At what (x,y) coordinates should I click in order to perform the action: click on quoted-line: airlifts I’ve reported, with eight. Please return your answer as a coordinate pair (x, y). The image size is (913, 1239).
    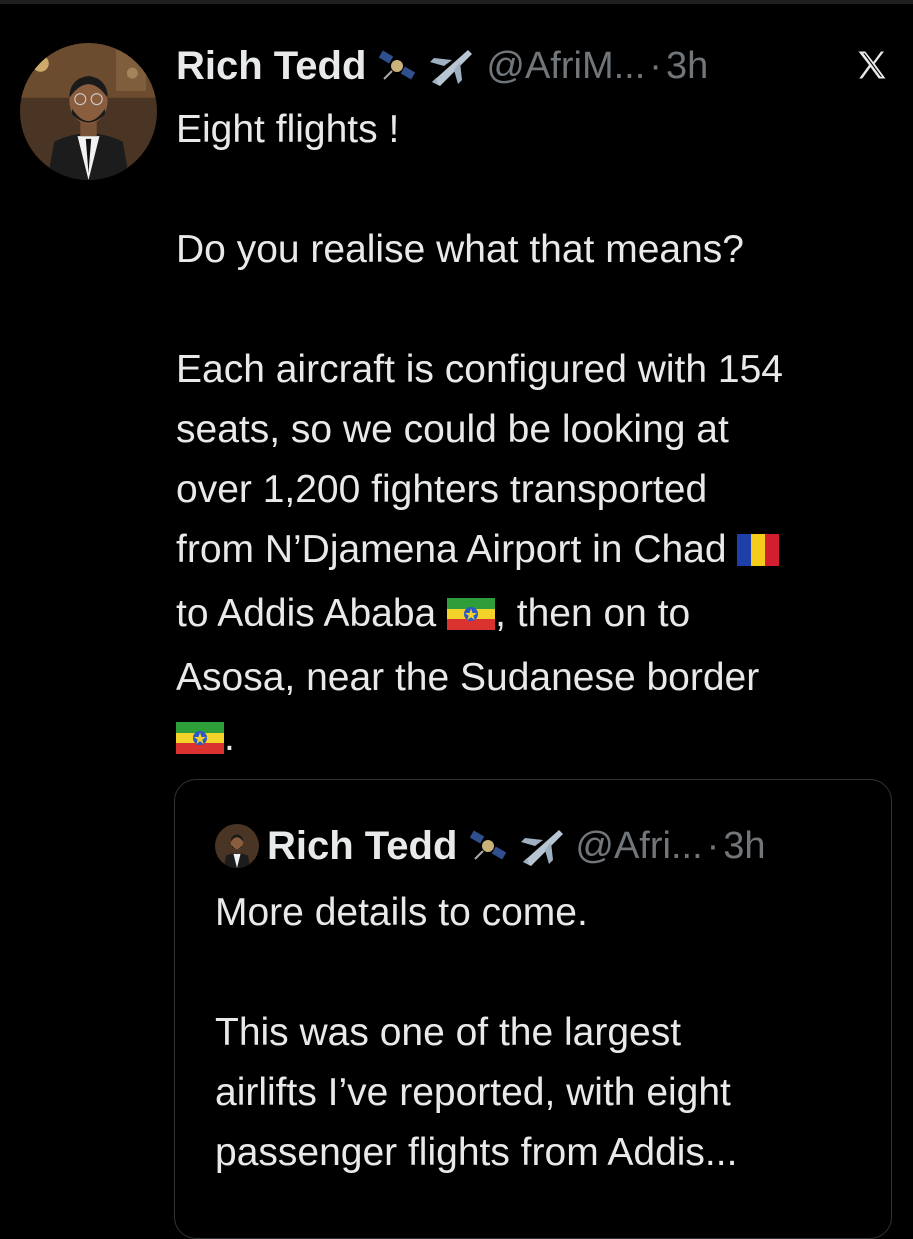
    Looking at the image, I should click on (473, 1092).